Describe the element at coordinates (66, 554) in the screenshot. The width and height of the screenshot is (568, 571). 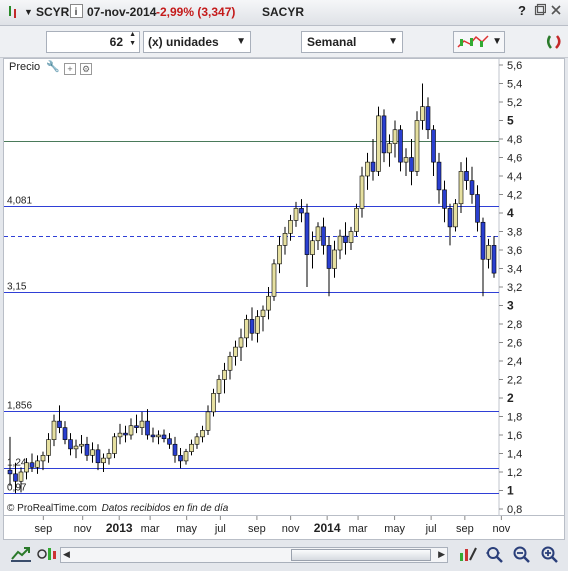
I see `scroll-left-icon: ◀` at that location.